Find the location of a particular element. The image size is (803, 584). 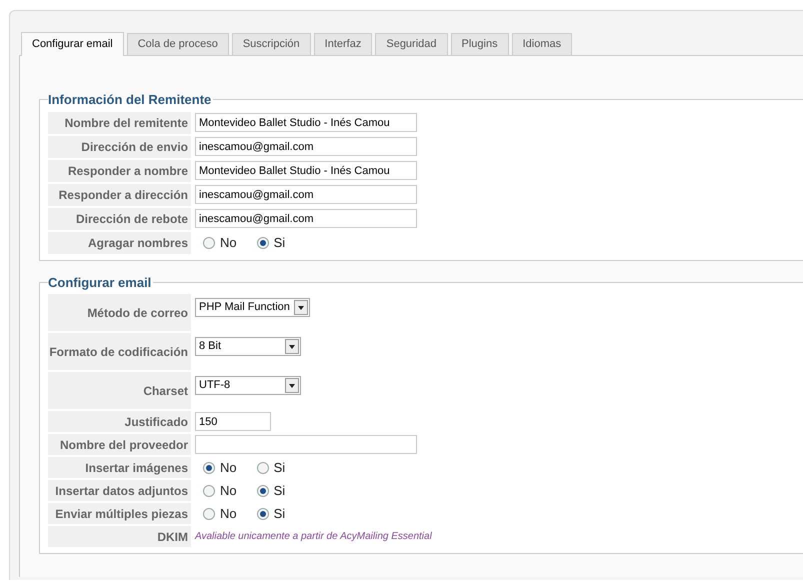

field-label: Insertar datos adjuntos is located at coordinates (119, 490).